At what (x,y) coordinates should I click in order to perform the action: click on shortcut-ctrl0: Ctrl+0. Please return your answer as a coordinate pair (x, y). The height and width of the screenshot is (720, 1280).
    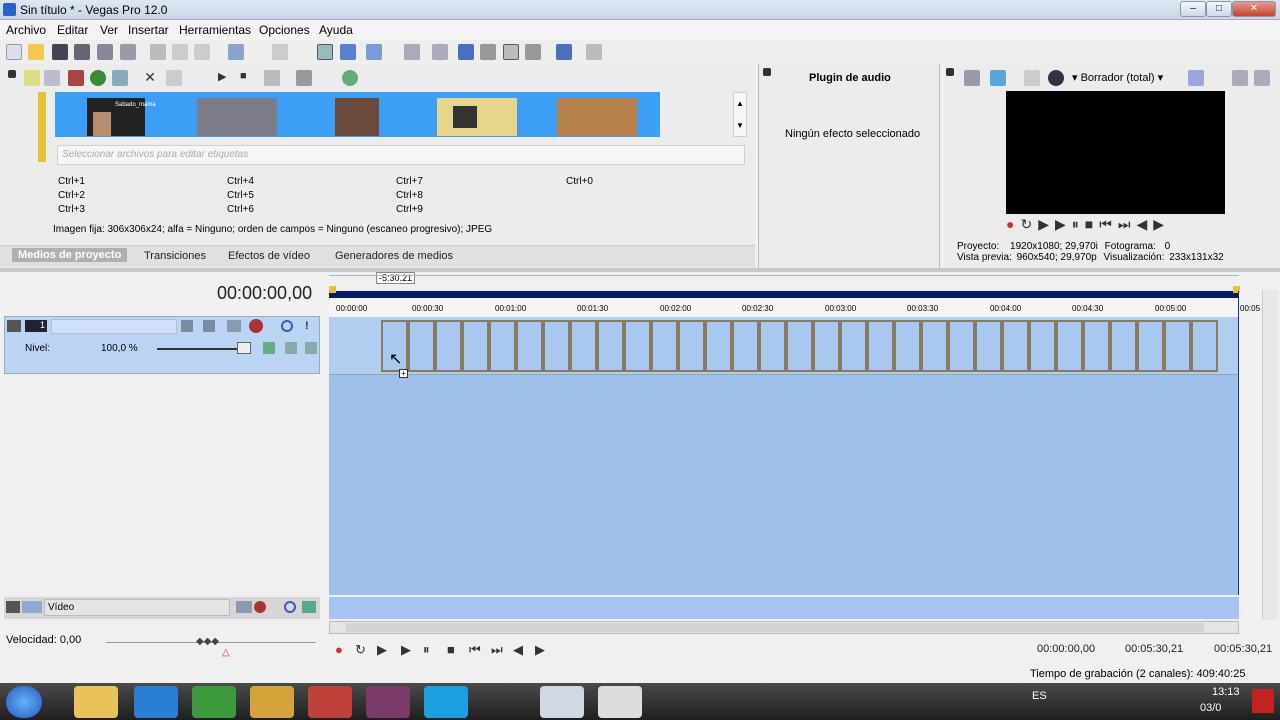
    Looking at the image, I should click on (579, 181).